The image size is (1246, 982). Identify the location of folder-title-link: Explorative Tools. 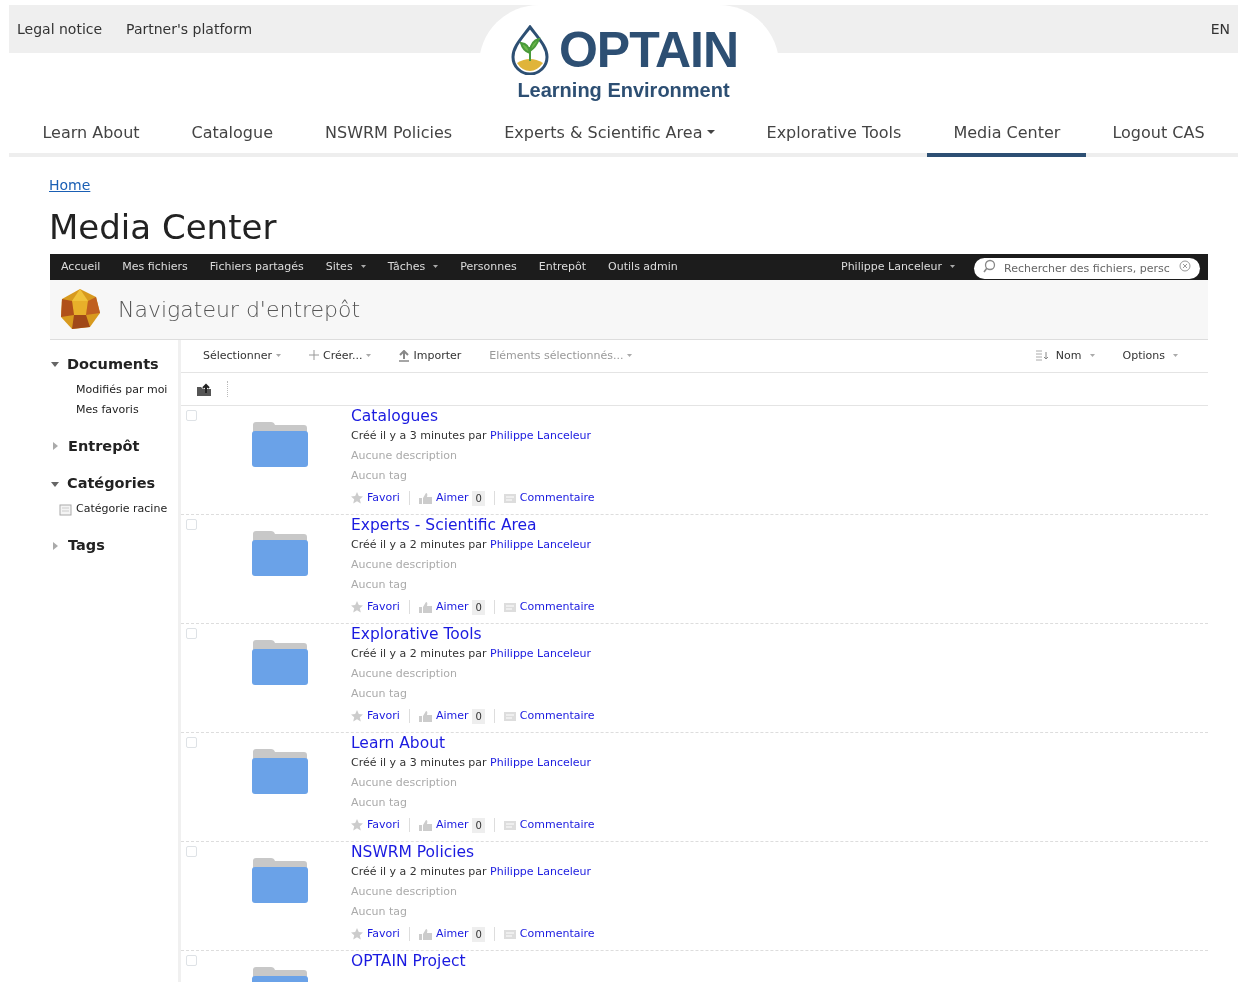
(473, 633).